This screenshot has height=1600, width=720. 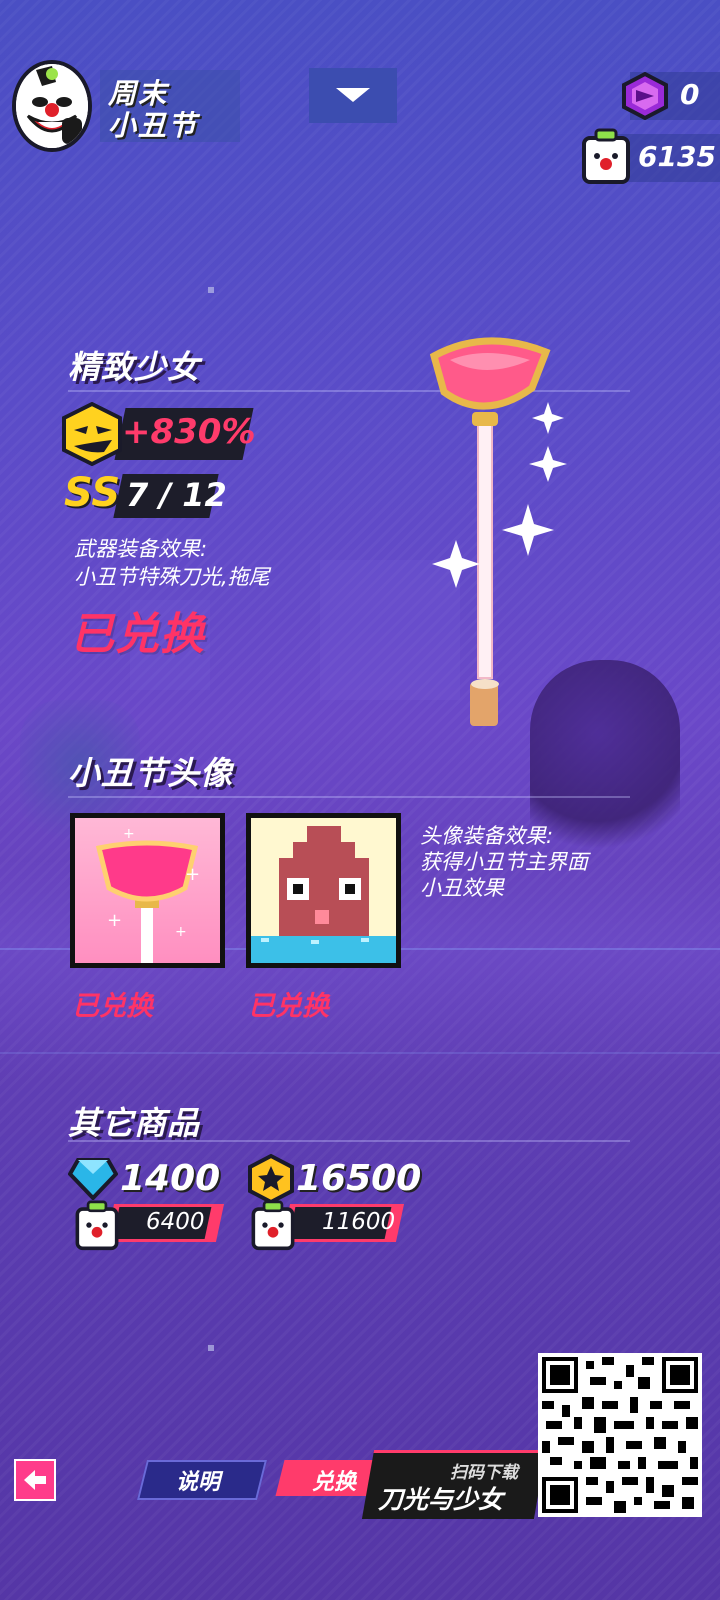 What do you see at coordinates (462, 888) in the screenshot?
I see `avatar-effect-line2: 小丑效果` at bounding box center [462, 888].